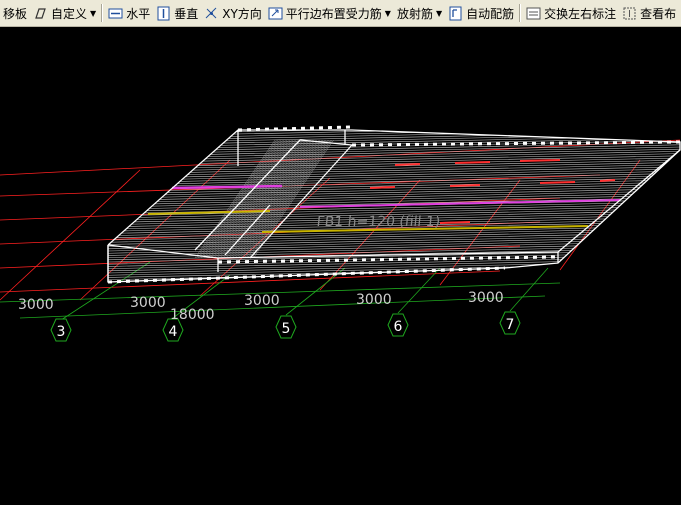  Describe the element at coordinates (580, 13) in the screenshot. I see `toolbar-item-label: 交换左右标注` at that location.